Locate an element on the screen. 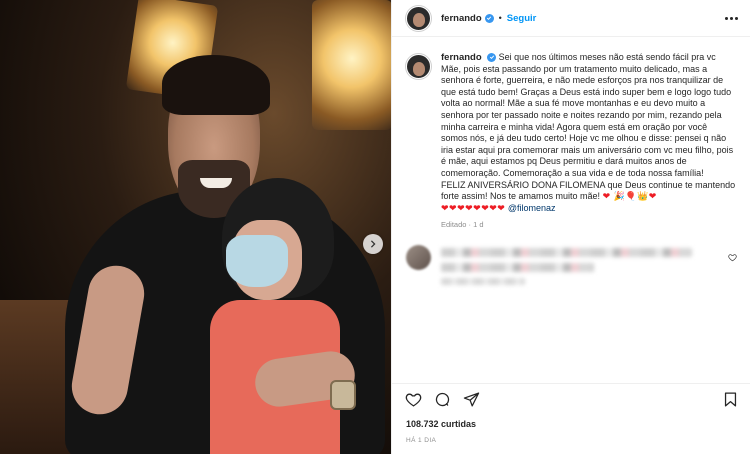 This screenshot has height=454, width=750. share-icon is located at coordinates (471, 400).